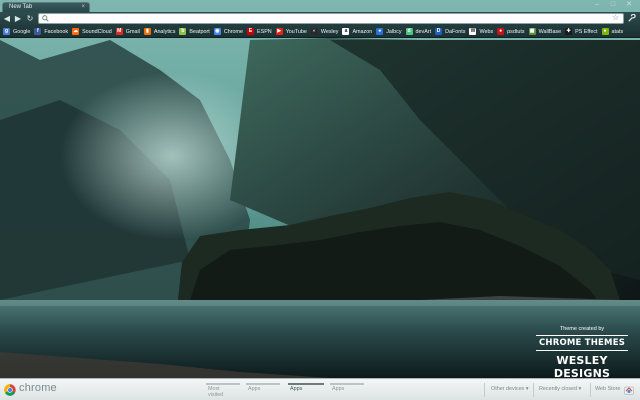  I want to click on pager-bar-most-visited, so click(223, 384).